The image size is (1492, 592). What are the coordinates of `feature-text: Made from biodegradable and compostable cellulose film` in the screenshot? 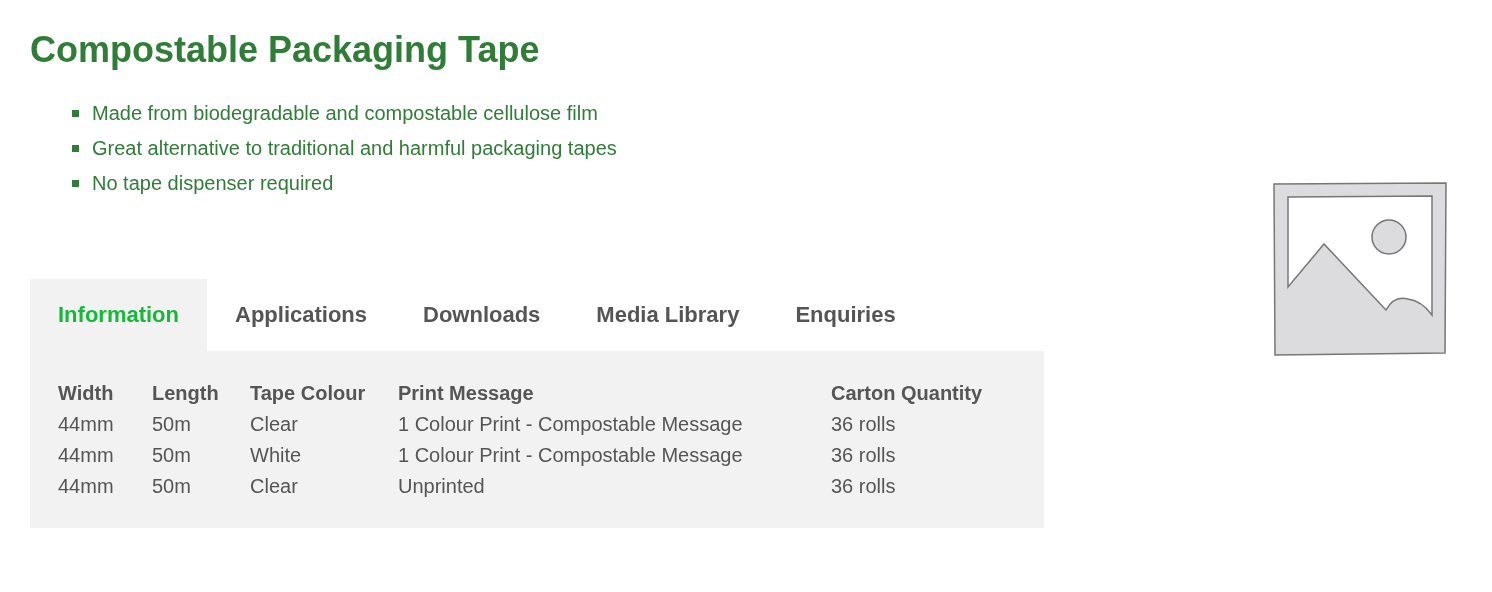 It's located at (345, 113).